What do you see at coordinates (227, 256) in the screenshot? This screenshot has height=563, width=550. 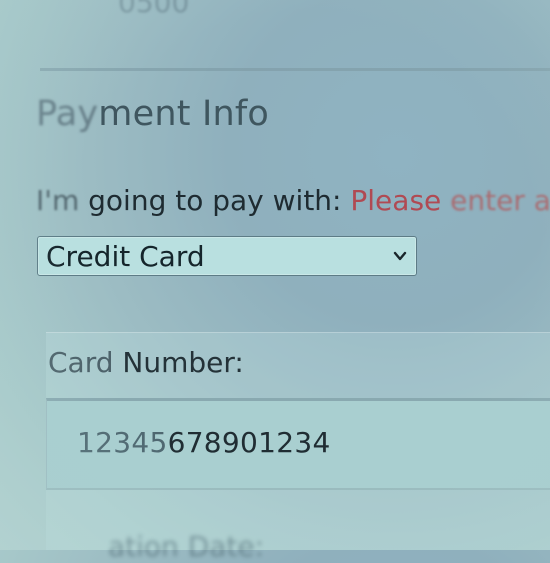 I see `payment-method-select: Credit Card` at bounding box center [227, 256].